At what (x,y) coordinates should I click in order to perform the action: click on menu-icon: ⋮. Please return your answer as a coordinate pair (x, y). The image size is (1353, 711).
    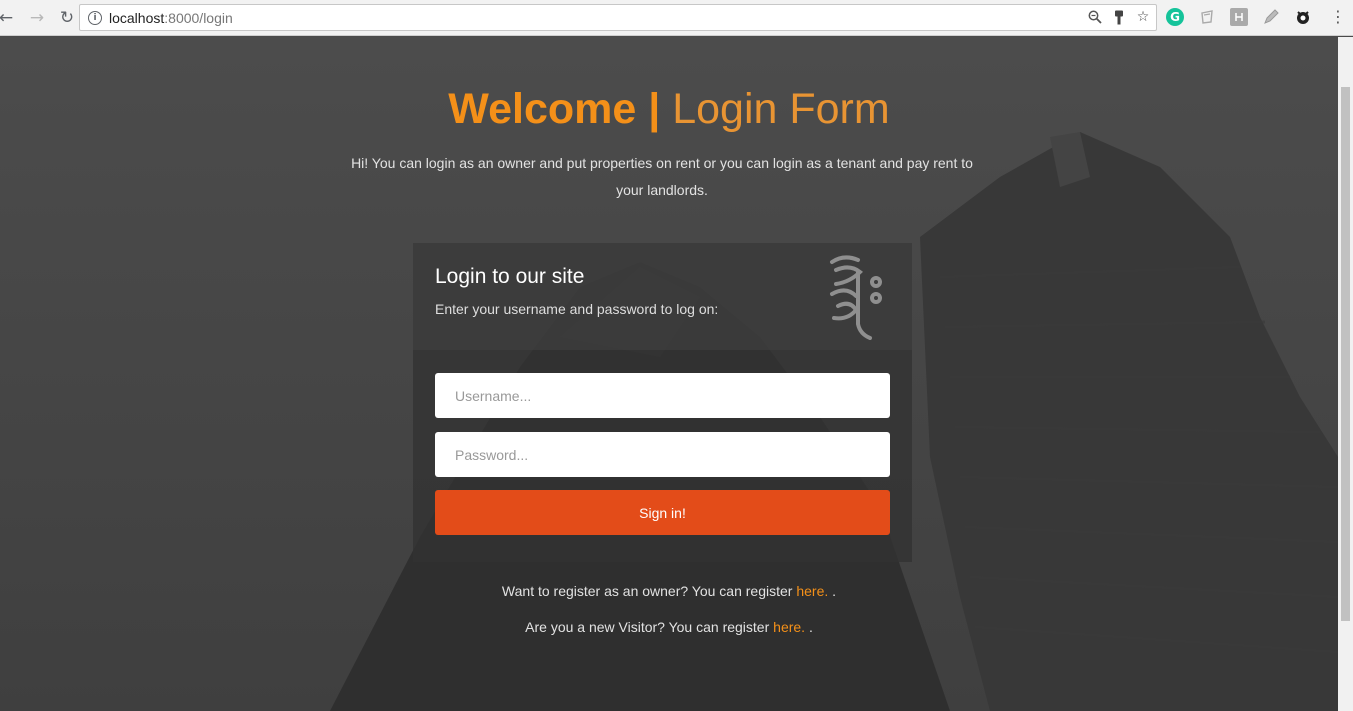
    Looking at the image, I should click on (1338, 17).